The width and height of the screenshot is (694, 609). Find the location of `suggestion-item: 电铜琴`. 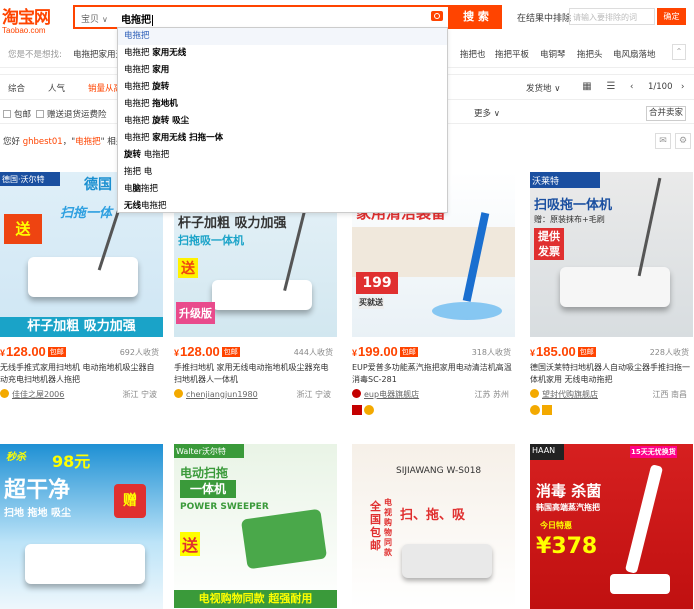

suggestion-item: 电铜琴 is located at coordinates (553, 54).